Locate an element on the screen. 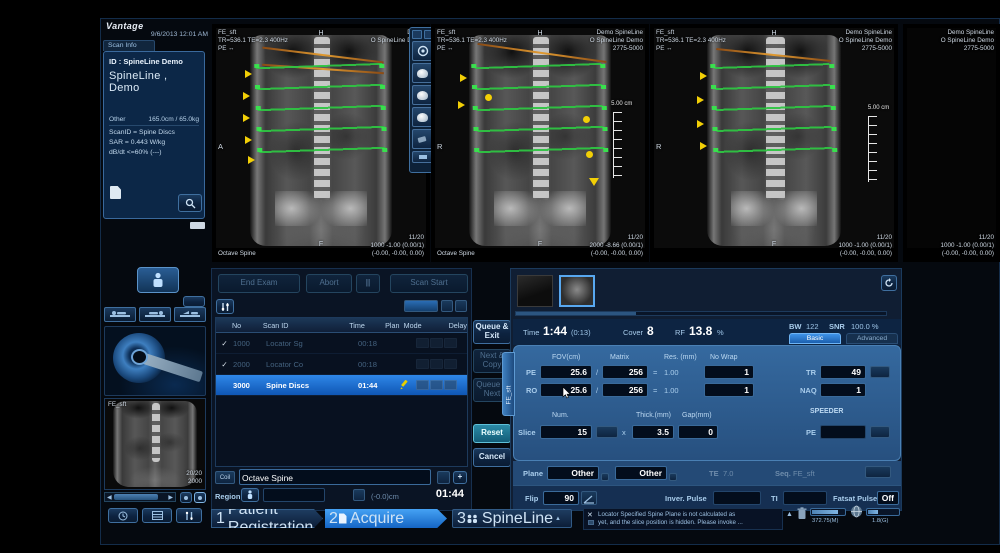  step-acquire: 2 Acquire is located at coordinates (386, 518).